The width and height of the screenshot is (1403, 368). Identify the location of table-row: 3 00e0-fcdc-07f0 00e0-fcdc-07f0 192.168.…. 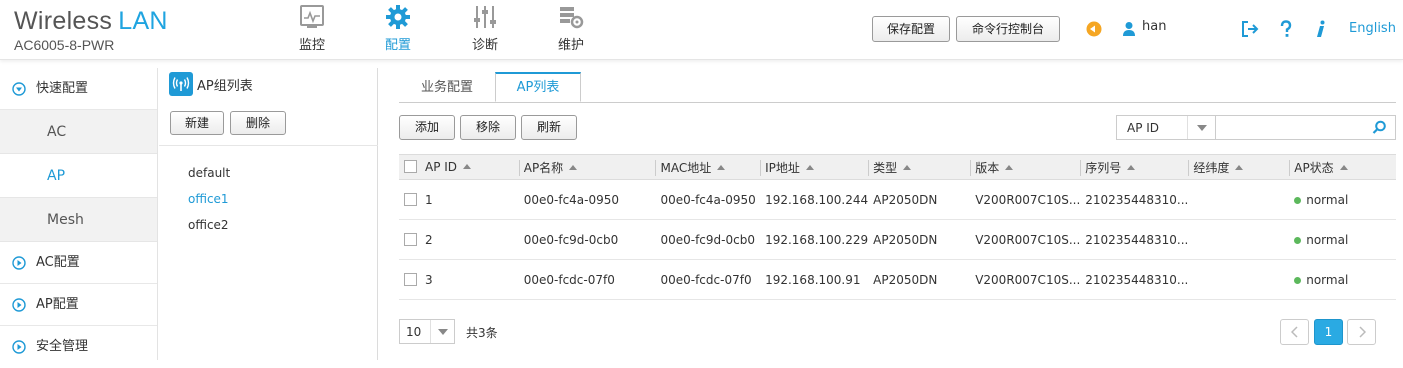
(897, 279).